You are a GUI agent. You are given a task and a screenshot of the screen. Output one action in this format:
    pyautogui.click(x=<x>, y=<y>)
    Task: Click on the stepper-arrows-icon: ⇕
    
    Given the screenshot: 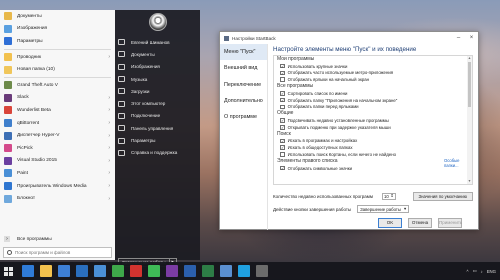 What is the action you would take?
    pyautogui.click(x=392, y=196)
    